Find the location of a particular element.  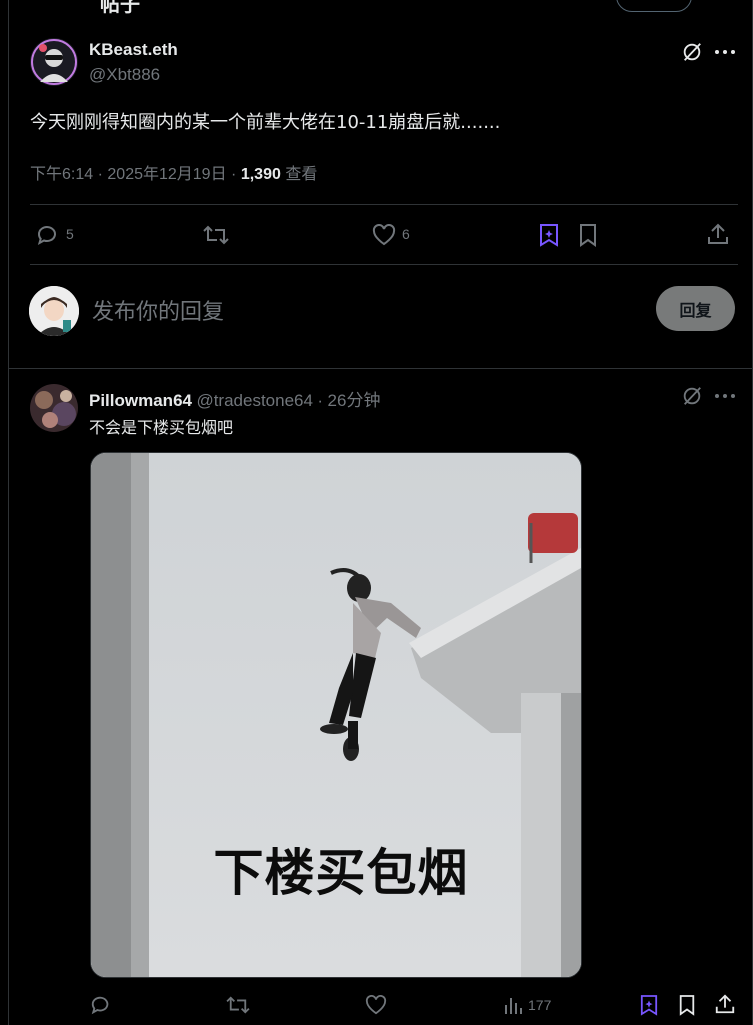

author-handle: @Xbt886 is located at coordinates (124, 75).